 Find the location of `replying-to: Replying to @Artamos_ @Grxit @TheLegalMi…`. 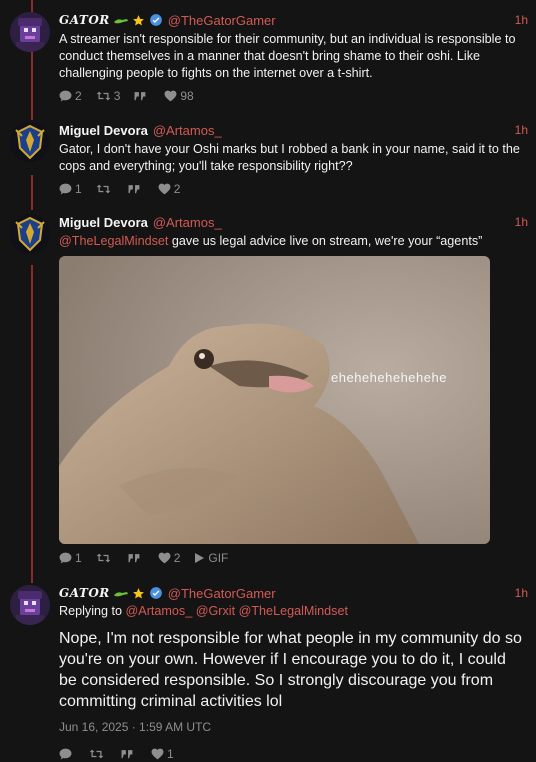

replying-to: Replying to @Artamos_ @Grxit @TheLegalMi… is located at coordinates (293, 611).